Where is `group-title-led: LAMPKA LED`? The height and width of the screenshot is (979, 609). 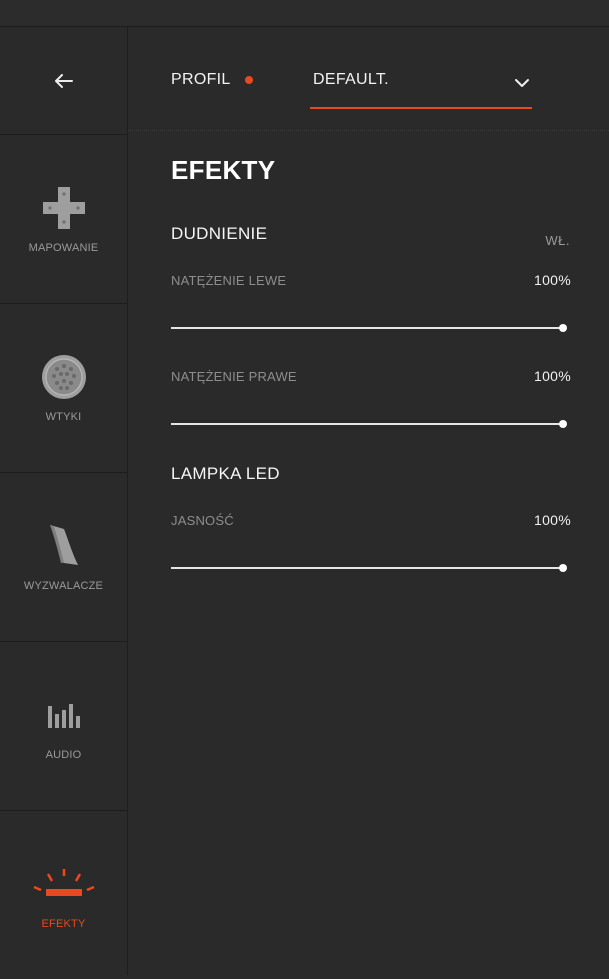 group-title-led: LAMPKA LED is located at coordinates (225, 473).